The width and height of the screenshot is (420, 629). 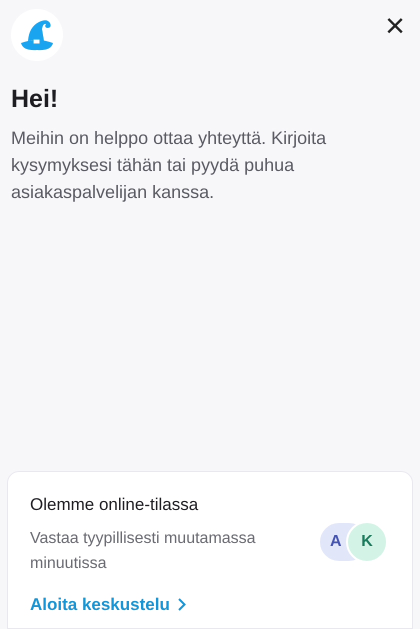 What do you see at coordinates (35, 99) in the screenshot?
I see `greeting-title: Hei!` at bounding box center [35, 99].